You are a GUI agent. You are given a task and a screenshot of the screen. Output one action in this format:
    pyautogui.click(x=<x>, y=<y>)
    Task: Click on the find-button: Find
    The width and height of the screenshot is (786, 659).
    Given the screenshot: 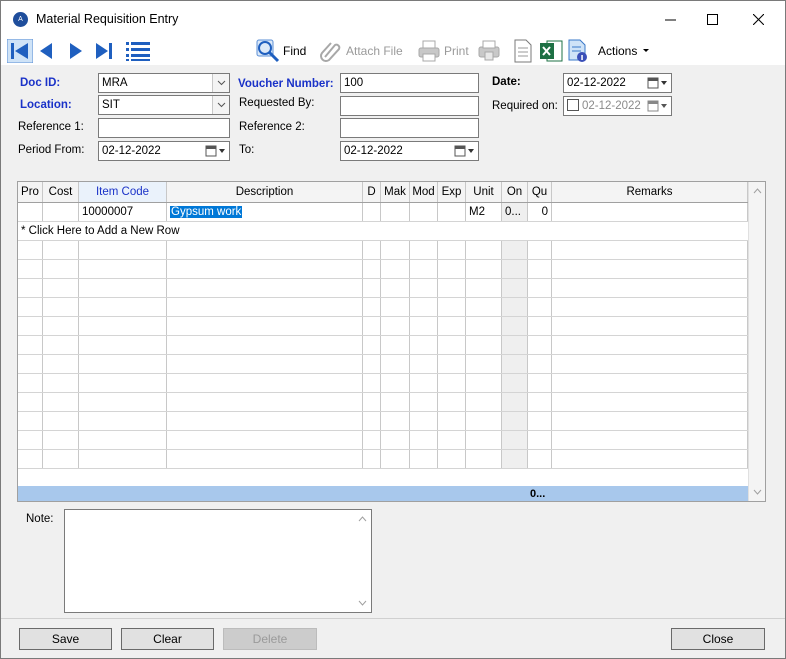 What is the action you would take?
    pyautogui.click(x=281, y=51)
    